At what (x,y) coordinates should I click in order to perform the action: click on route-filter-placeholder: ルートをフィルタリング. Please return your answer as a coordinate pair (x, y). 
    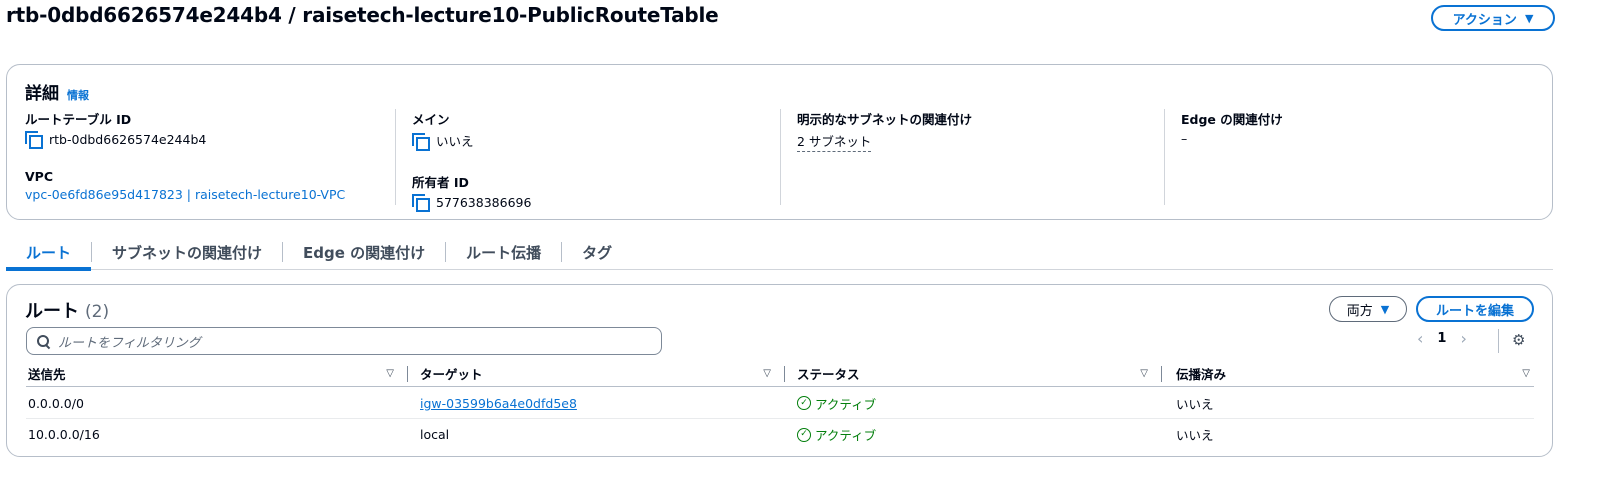
    Looking at the image, I should click on (129, 343).